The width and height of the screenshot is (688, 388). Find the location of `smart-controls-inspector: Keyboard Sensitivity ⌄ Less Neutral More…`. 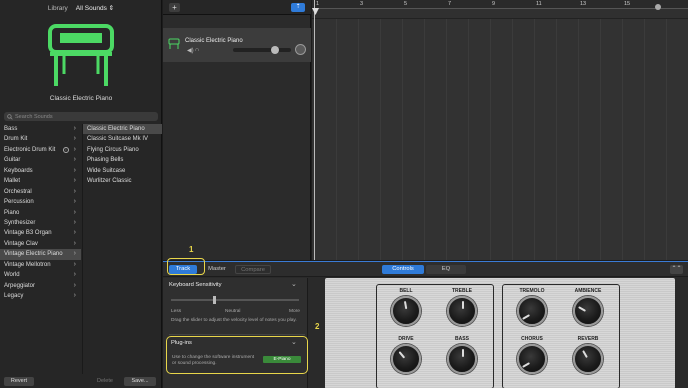

smart-controls-inspector: Keyboard Sensitivity ⌄ Less Neutral More… is located at coordinates (235, 333).